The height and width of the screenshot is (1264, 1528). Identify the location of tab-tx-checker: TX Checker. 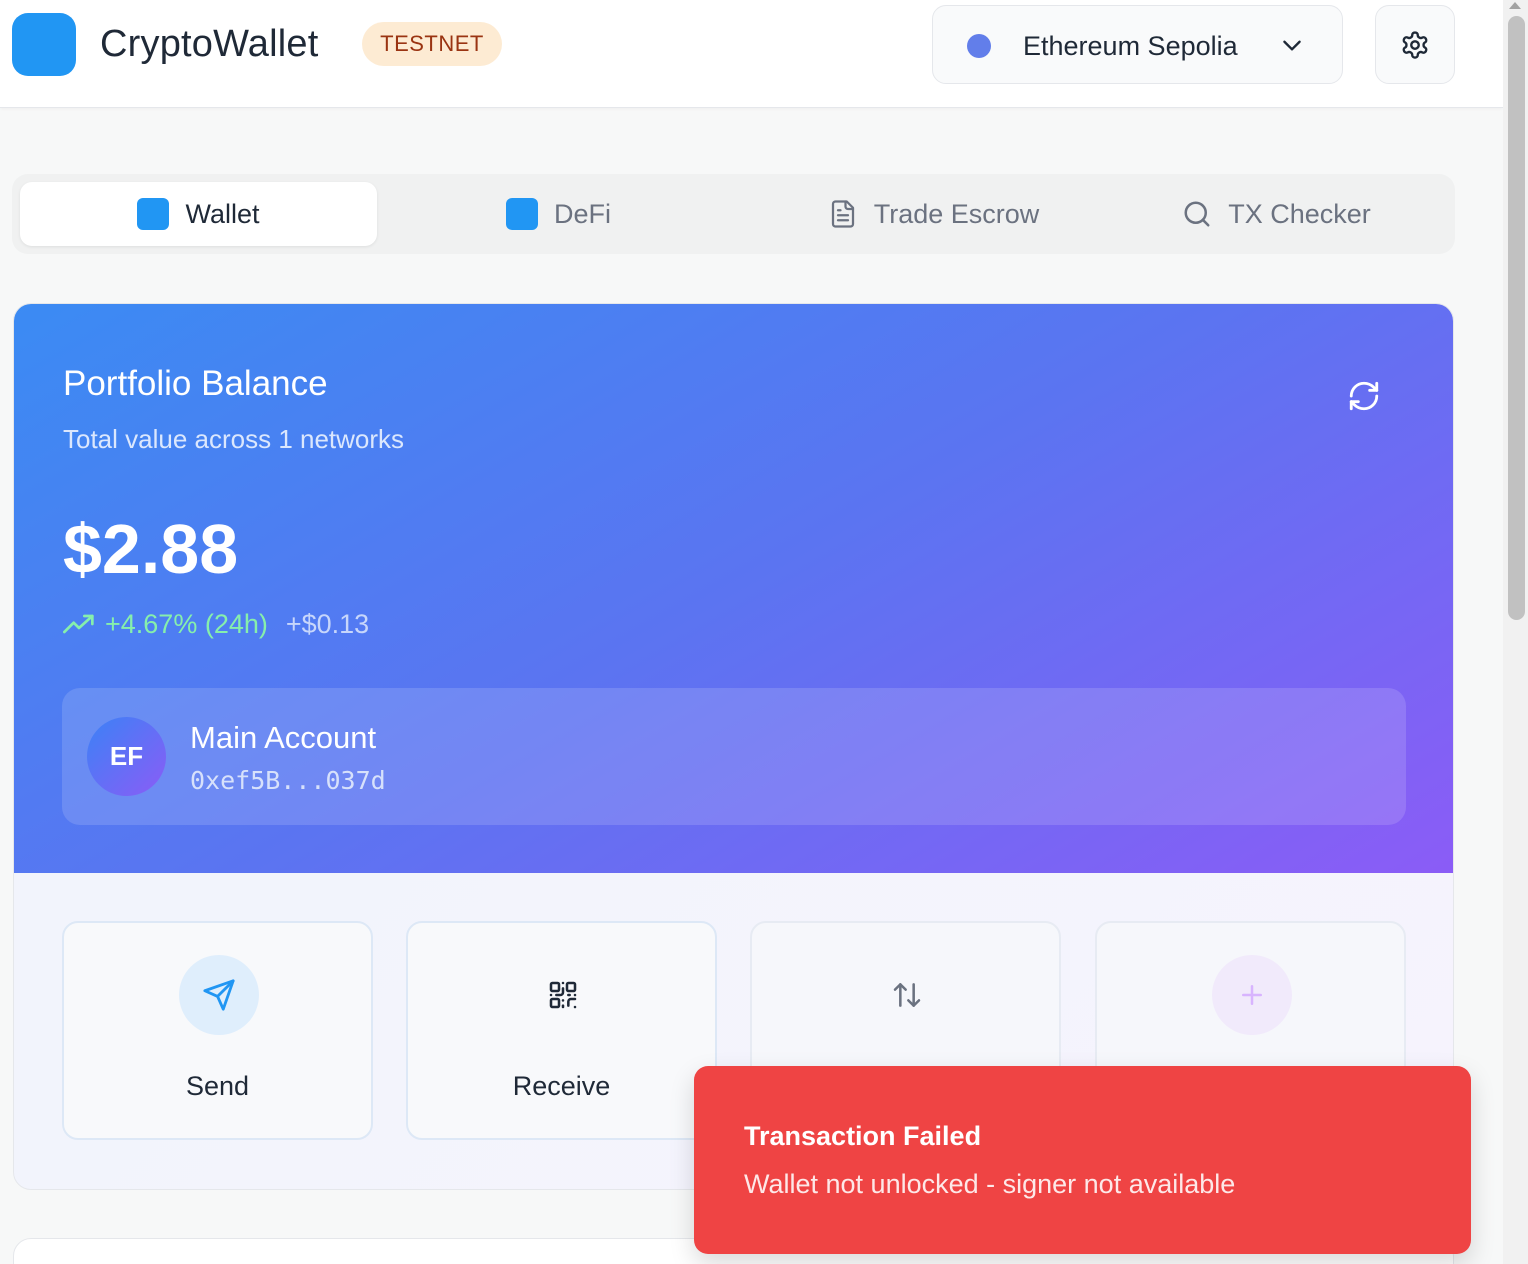
(1276, 214).